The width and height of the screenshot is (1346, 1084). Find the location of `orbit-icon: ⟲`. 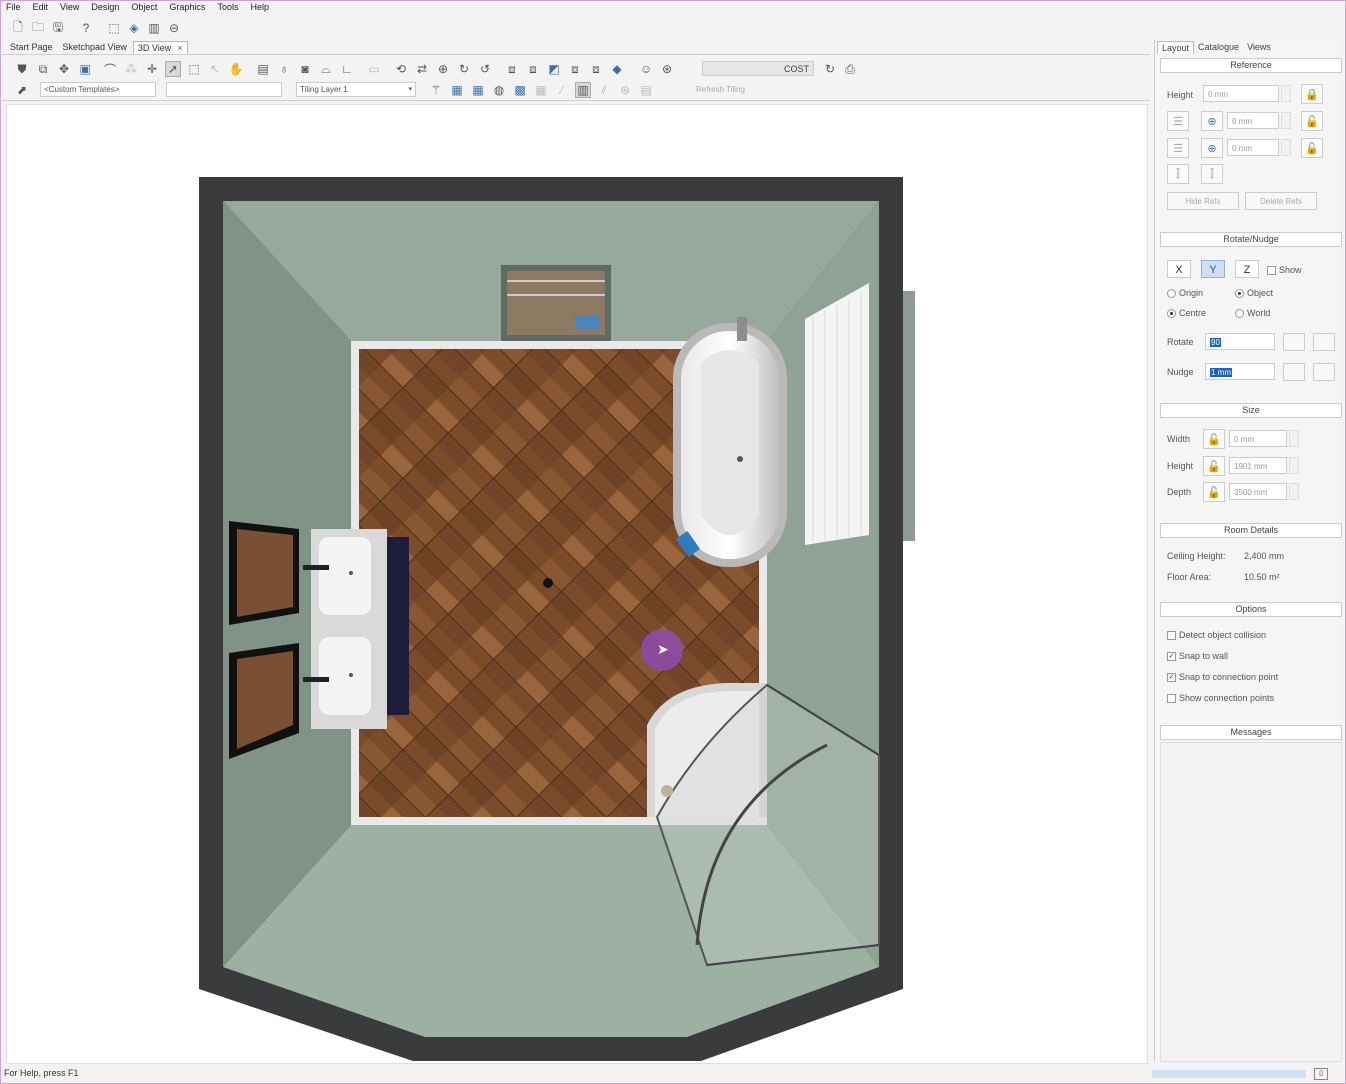

orbit-icon: ⟲ is located at coordinates (401, 69).